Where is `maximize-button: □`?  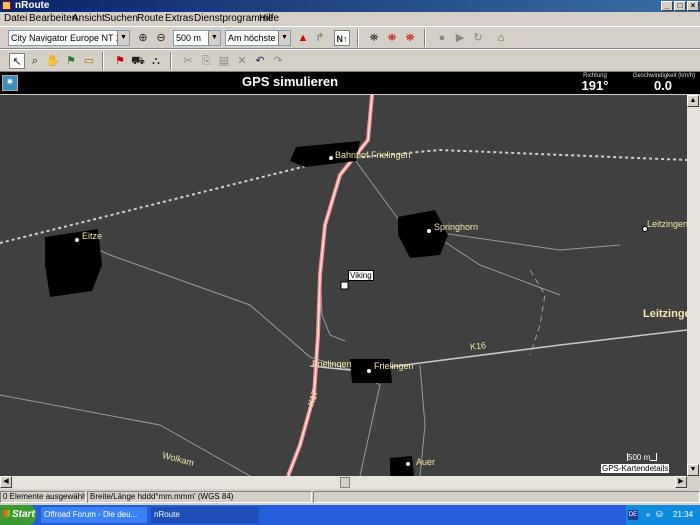 maximize-button: □ is located at coordinates (680, 6).